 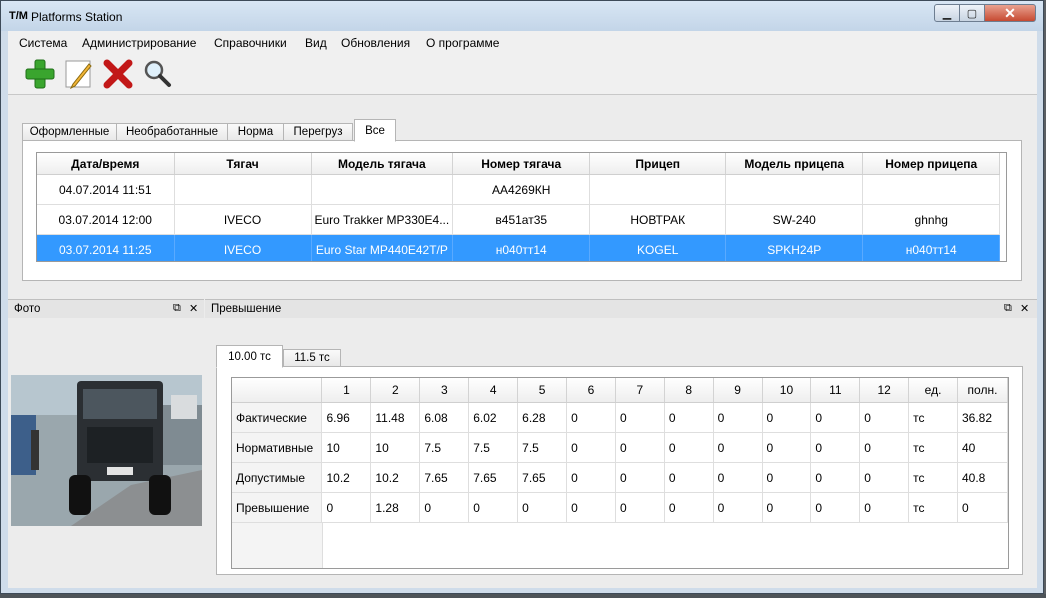 What do you see at coordinates (255, 132) in the screenshot?
I see `tab-norm: Норма` at bounding box center [255, 132].